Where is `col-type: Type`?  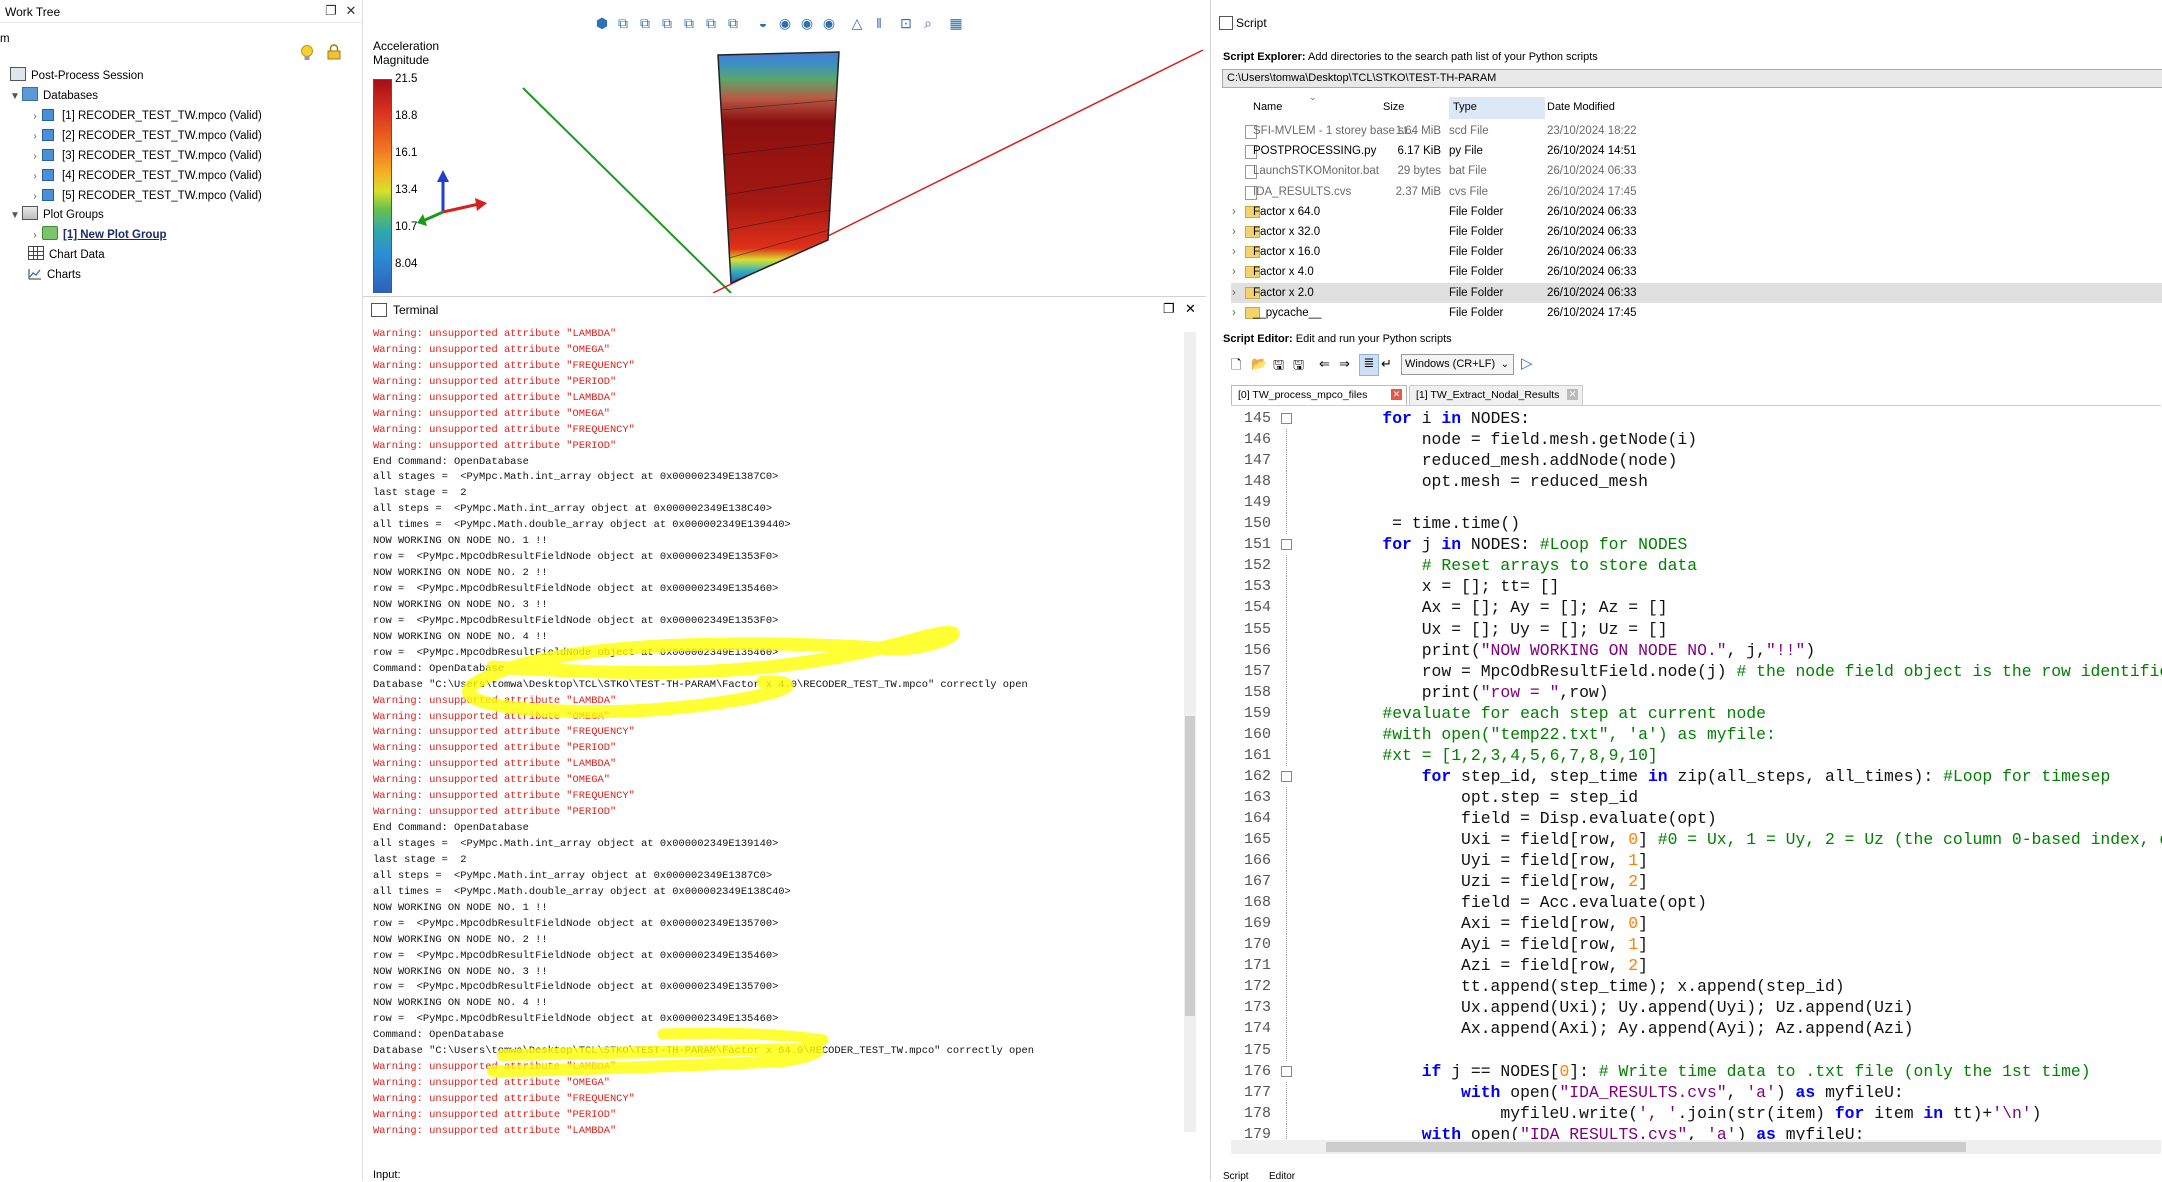 col-type: Type is located at coordinates (1465, 107).